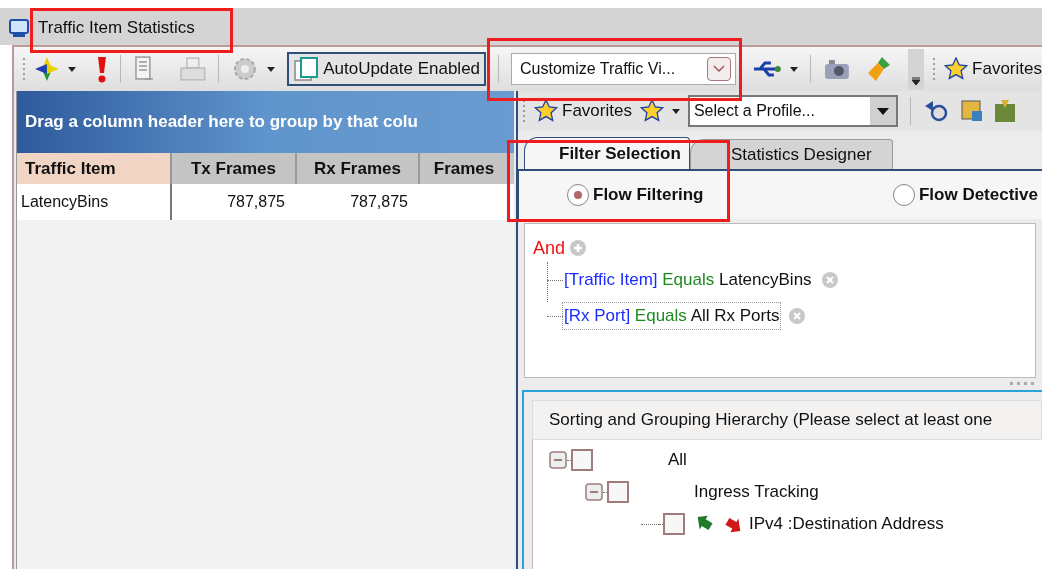  Describe the element at coordinates (265, 122) in the screenshot. I see `group-by-bar: Drag a column header here to group by that colu` at that location.